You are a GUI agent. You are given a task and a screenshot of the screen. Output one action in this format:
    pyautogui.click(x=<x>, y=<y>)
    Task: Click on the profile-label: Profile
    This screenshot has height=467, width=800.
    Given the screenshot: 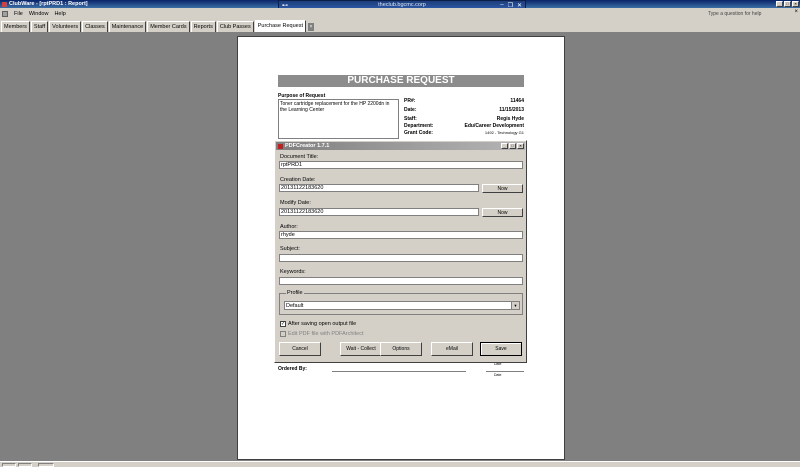 What is the action you would take?
    pyautogui.click(x=295, y=293)
    